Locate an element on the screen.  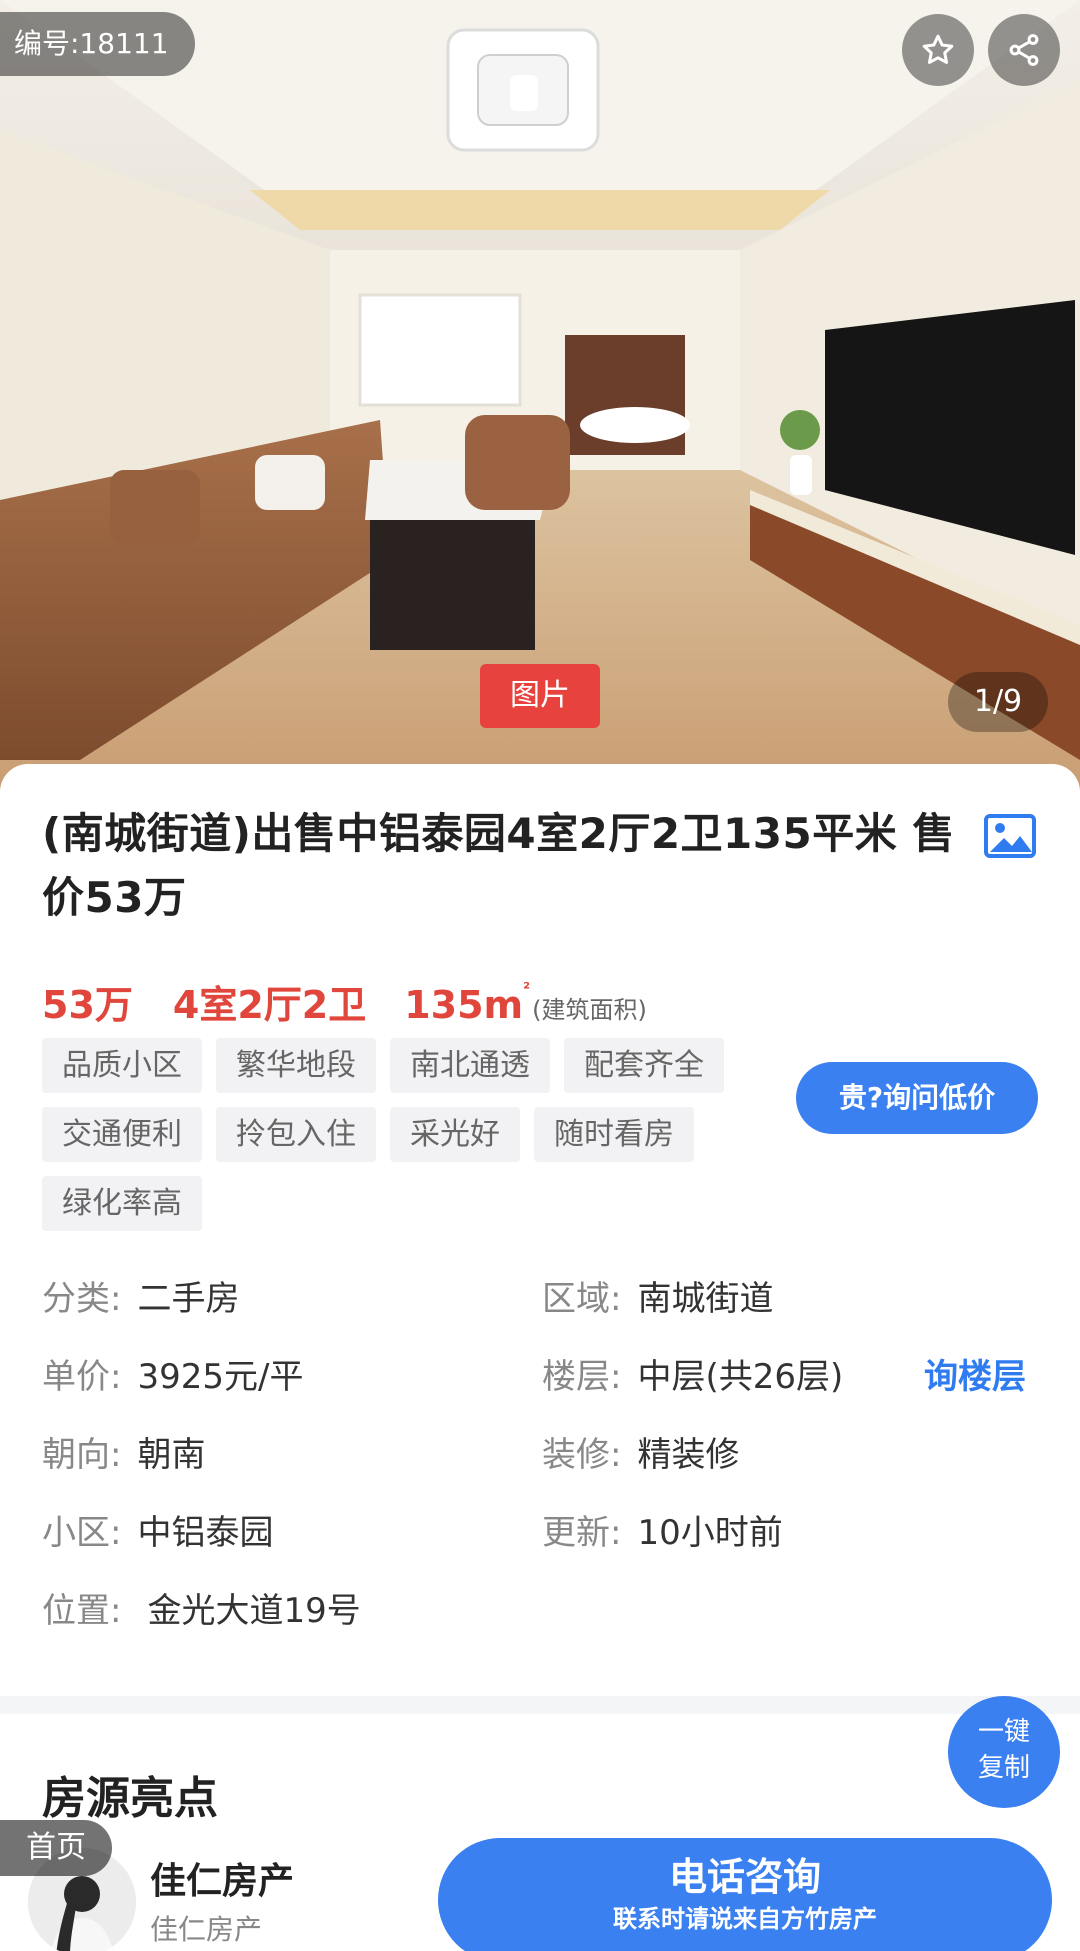
floor-area: 135m² is located at coordinates (467, 1003).